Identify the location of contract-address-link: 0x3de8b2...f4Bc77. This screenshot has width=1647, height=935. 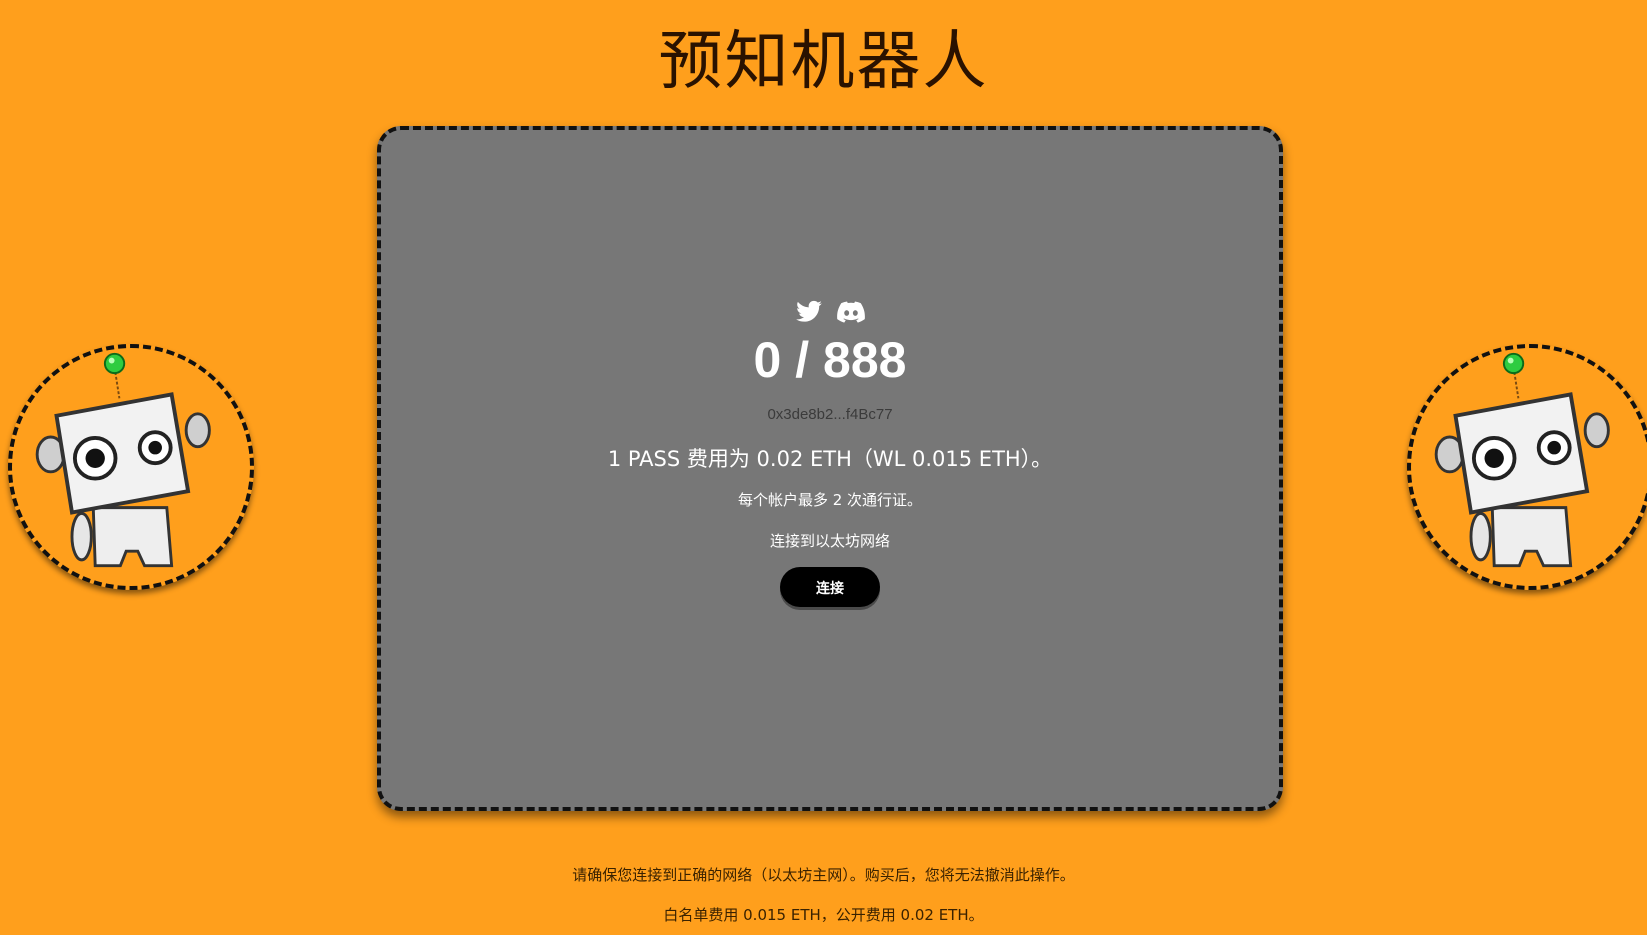
(830, 414).